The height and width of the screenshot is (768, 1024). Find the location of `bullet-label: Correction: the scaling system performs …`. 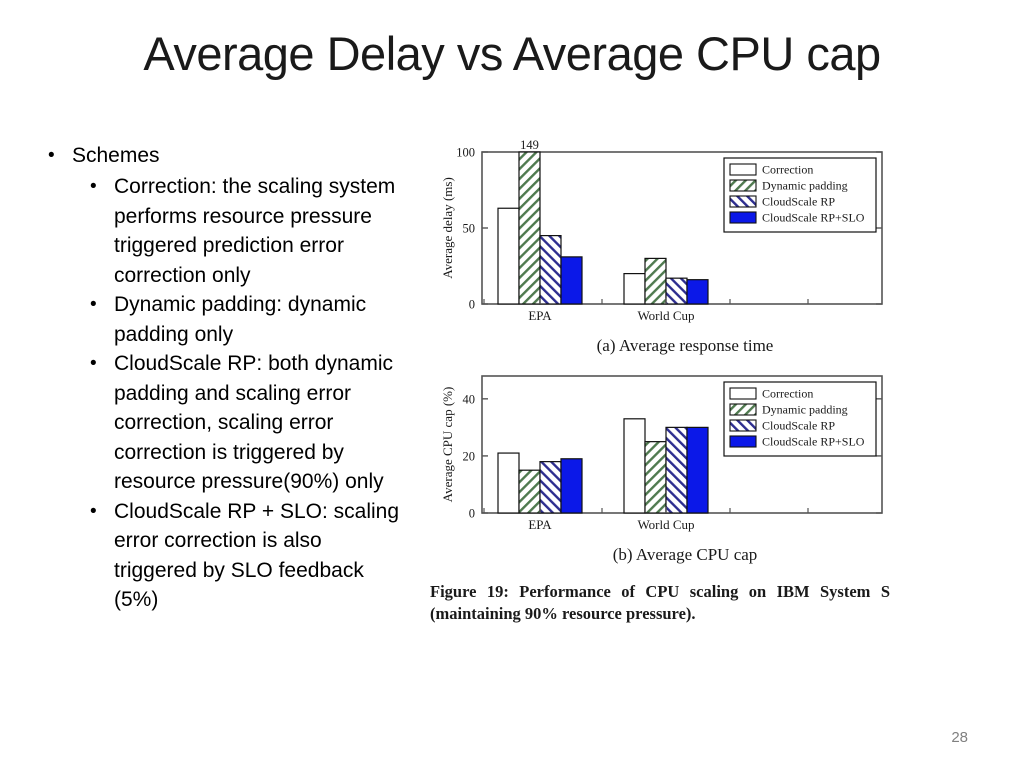

bullet-label: Correction: the scaling system performs … is located at coordinates (255, 231).